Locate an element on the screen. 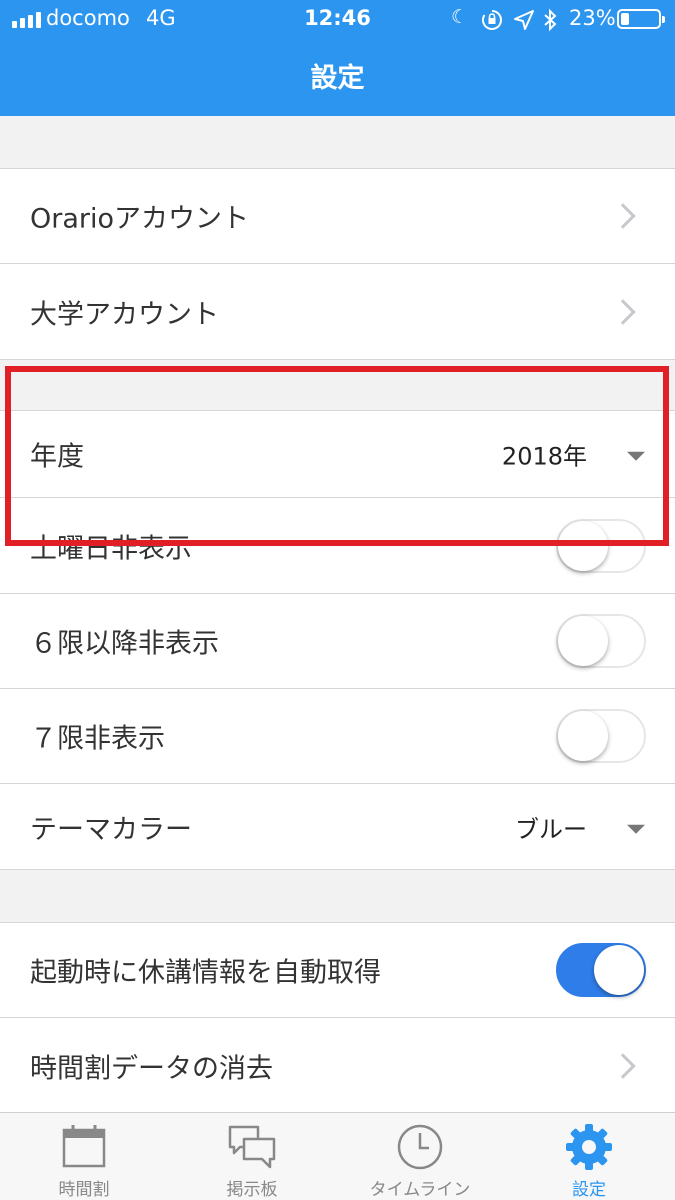 This screenshot has height=1200, width=675. battery-percentage: 23% is located at coordinates (592, 18).